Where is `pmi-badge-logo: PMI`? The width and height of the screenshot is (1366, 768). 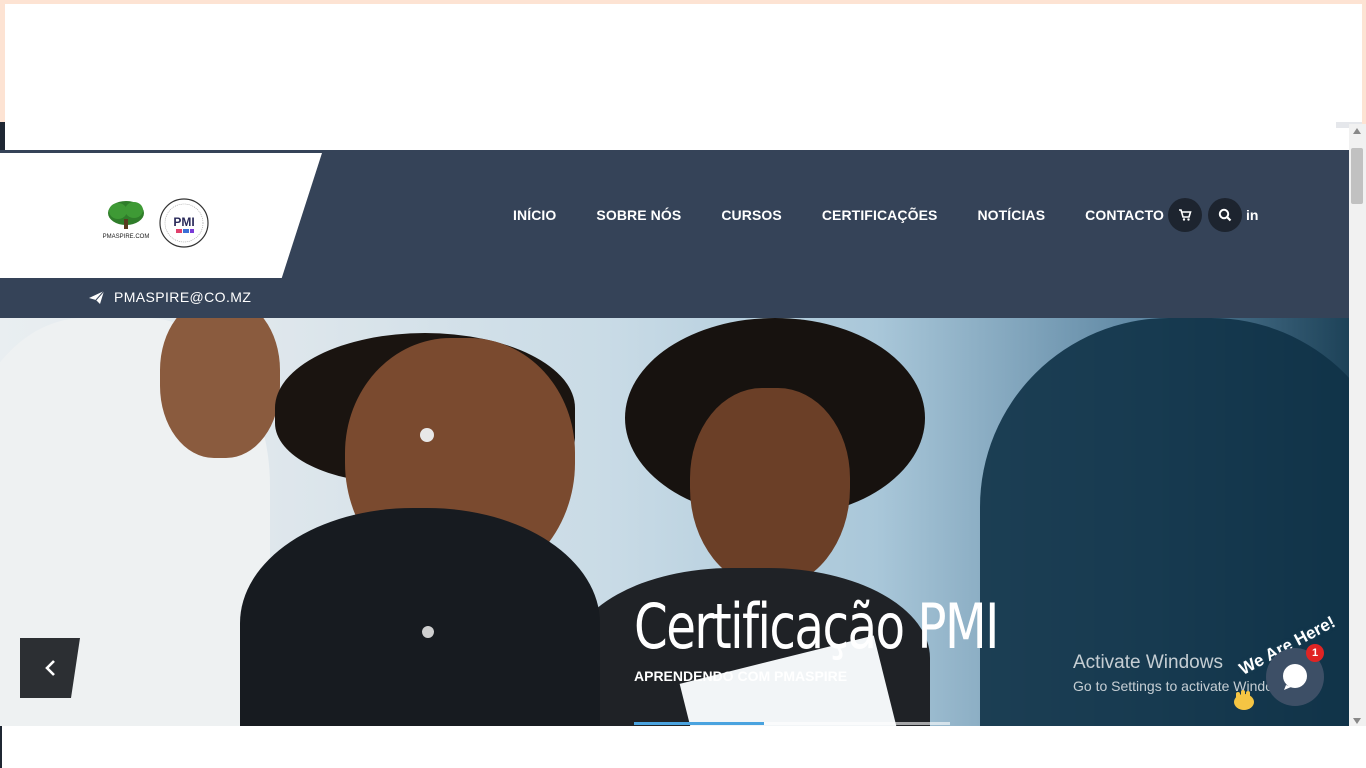 pmi-badge-logo: PMI is located at coordinates (184, 223).